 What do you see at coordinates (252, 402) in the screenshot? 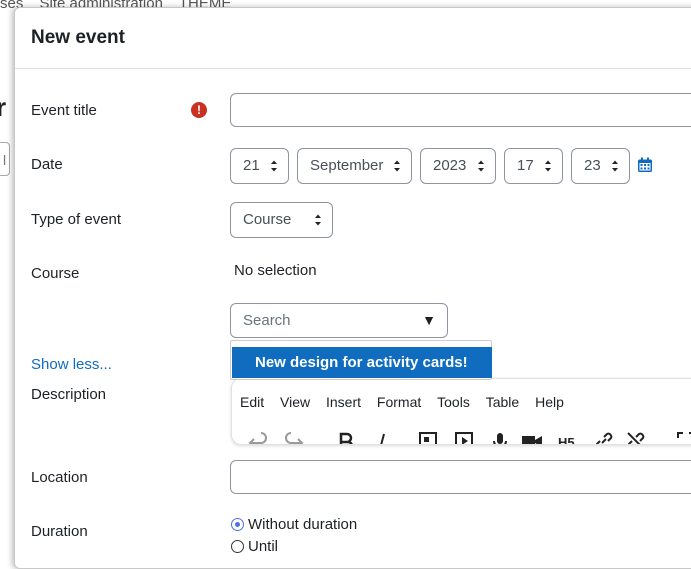
I see `editor-menu-edit: Edit` at bounding box center [252, 402].